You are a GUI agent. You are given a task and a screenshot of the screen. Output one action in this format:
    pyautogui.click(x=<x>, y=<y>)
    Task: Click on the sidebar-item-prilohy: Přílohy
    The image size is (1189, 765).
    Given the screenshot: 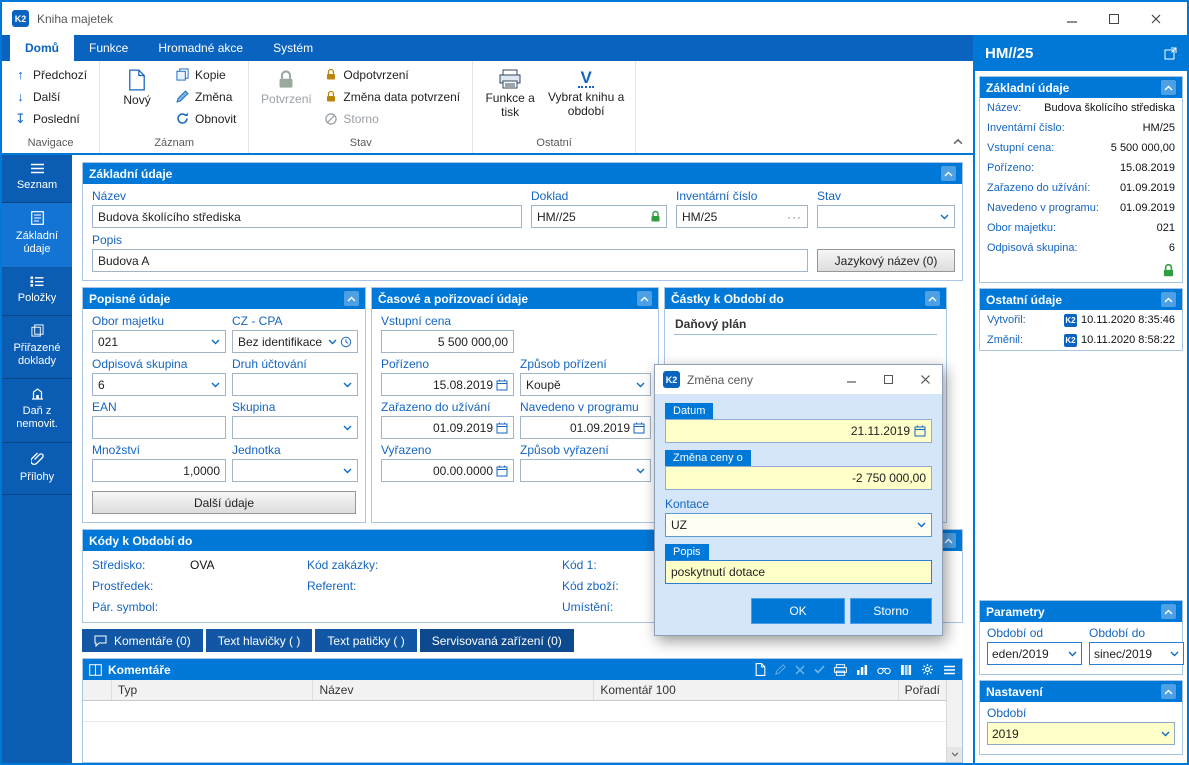 What is the action you would take?
    pyautogui.click(x=37, y=469)
    